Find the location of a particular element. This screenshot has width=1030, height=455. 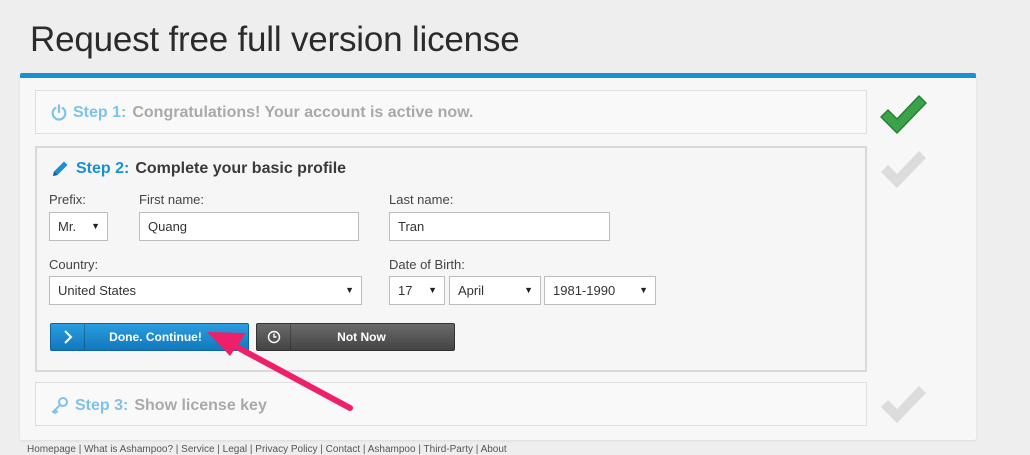

step-3-header: Step 3: Show license key is located at coordinates (158, 406).